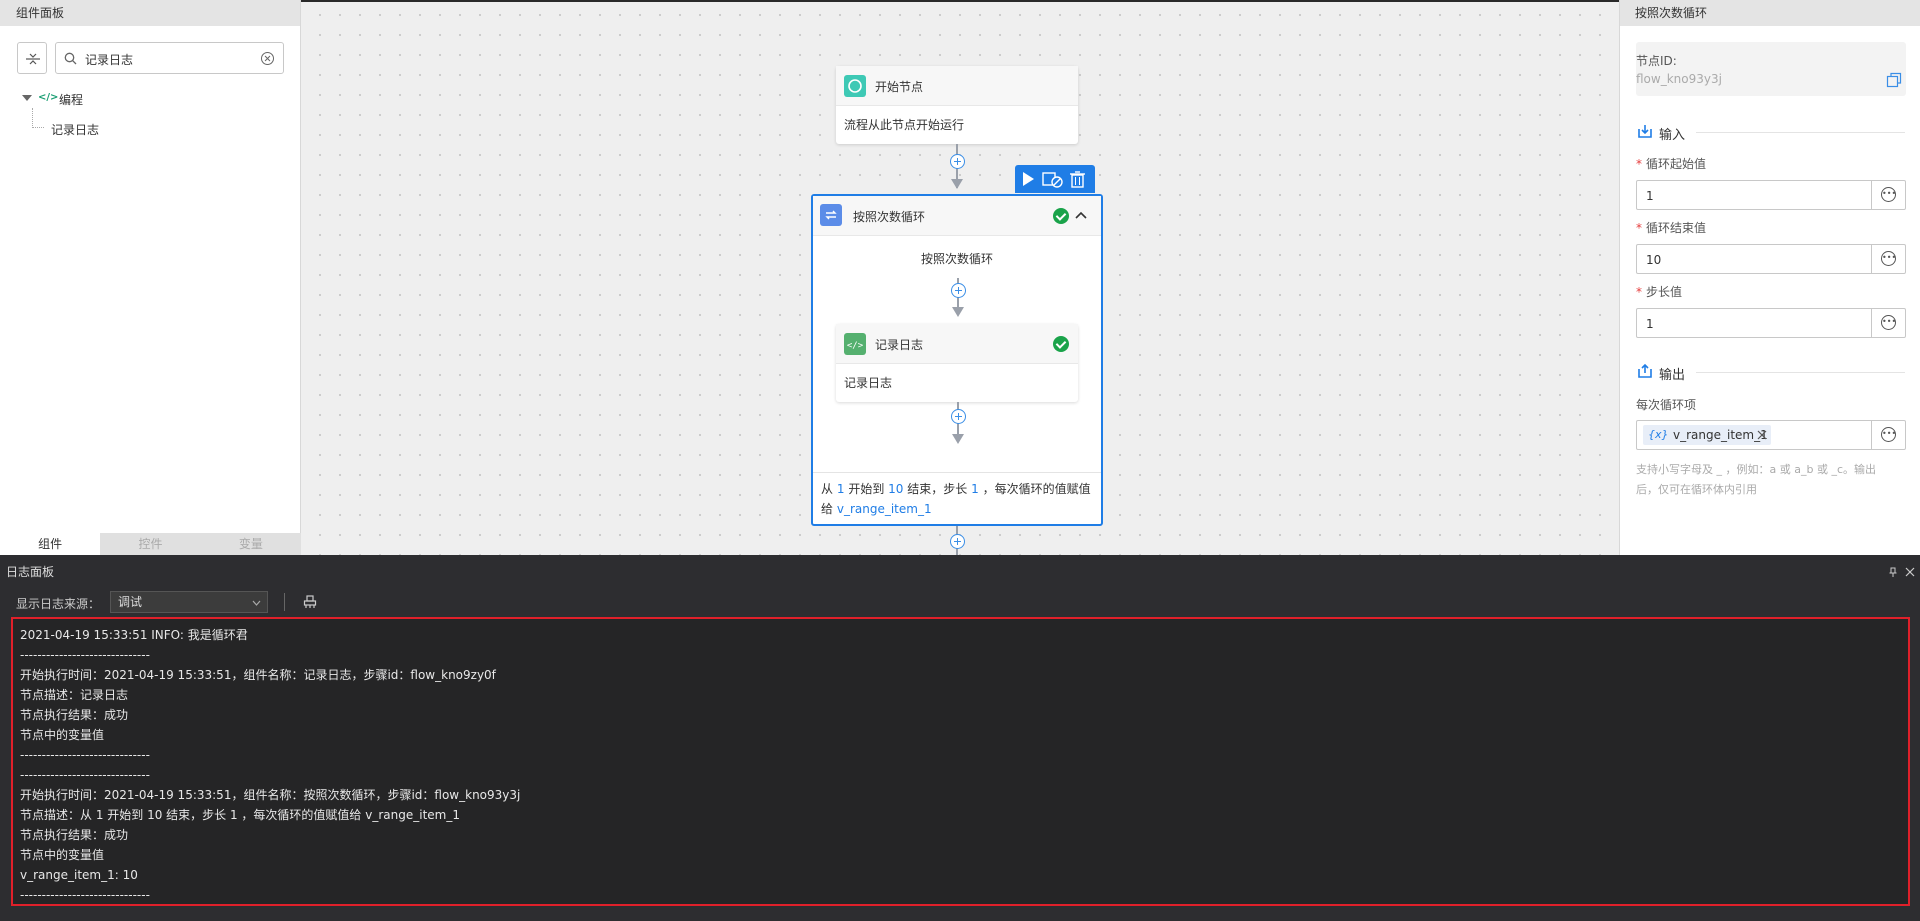 The height and width of the screenshot is (921, 1920). Describe the element at coordinates (134, 635) in the screenshot. I see `log-line: 2021-04-19 15:33:51 INFO: 我是循环君` at that location.